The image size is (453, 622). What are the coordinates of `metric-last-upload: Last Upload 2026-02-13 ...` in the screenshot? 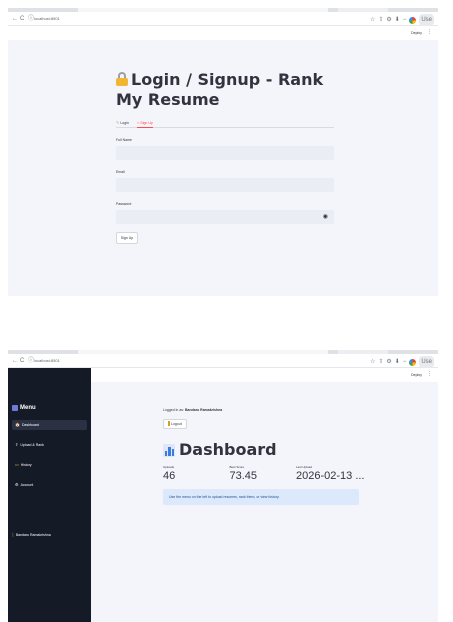 It's located at (330, 474).